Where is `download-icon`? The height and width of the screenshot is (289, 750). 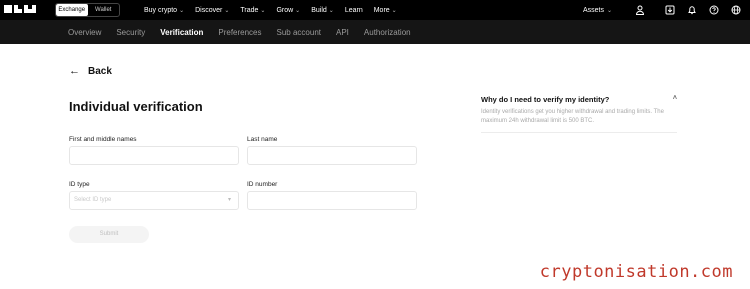 download-icon is located at coordinates (670, 10).